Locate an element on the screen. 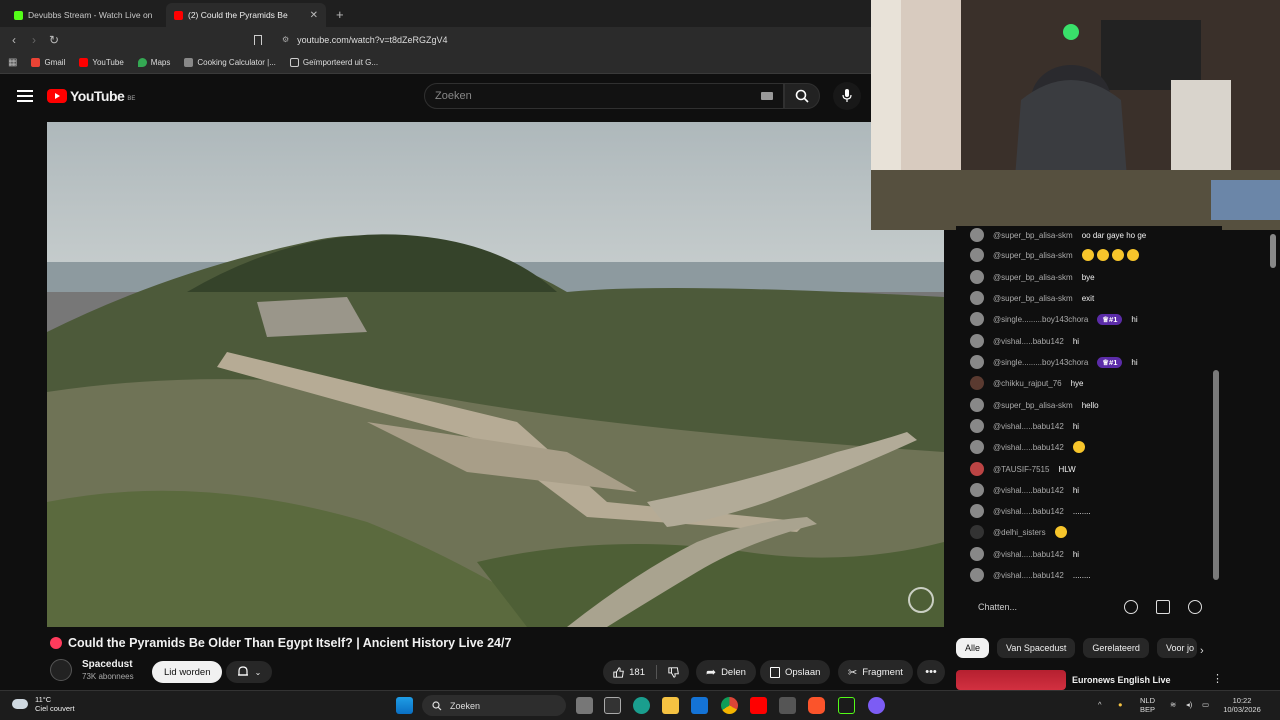 The width and height of the screenshot is (1280, 720). related-video-thumbnail is located at coordinates (1011, 680).